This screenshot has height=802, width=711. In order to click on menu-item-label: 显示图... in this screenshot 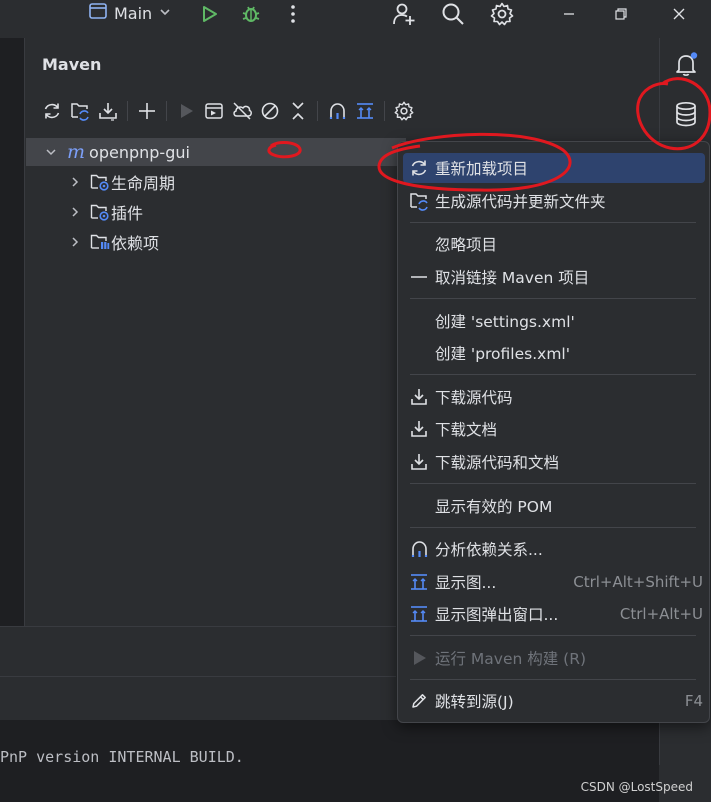, I will do `click(466, 583)`.